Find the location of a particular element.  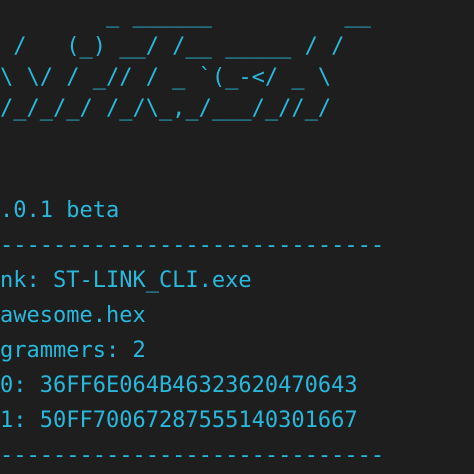

programmer-0-line: 0: 36FF6E064B46323620470643 is located at coordinates (179, 385).